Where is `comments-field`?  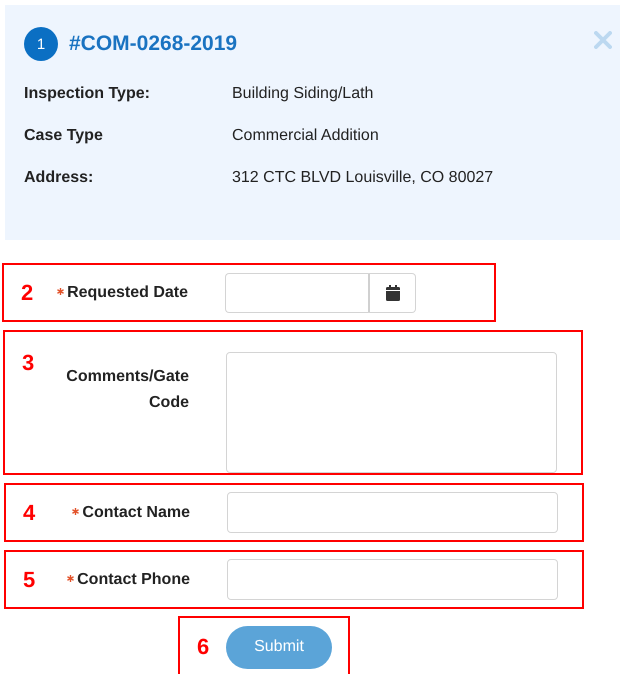 comments-field is located at coordinates (391, 412).